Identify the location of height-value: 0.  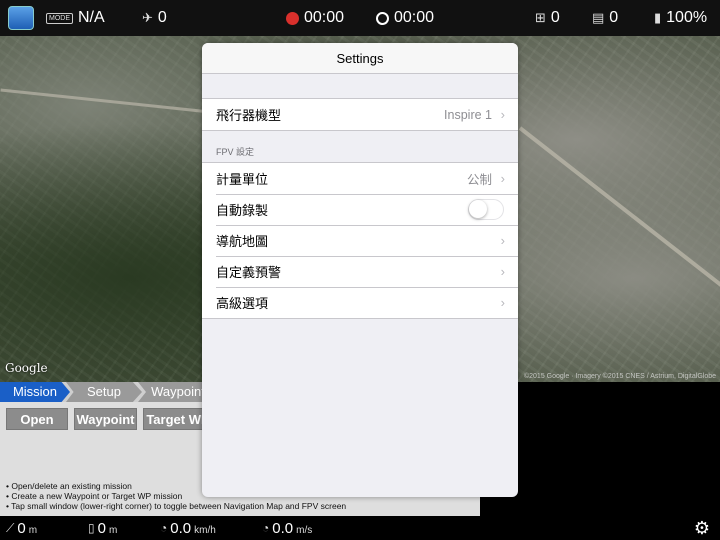
(101, 528).